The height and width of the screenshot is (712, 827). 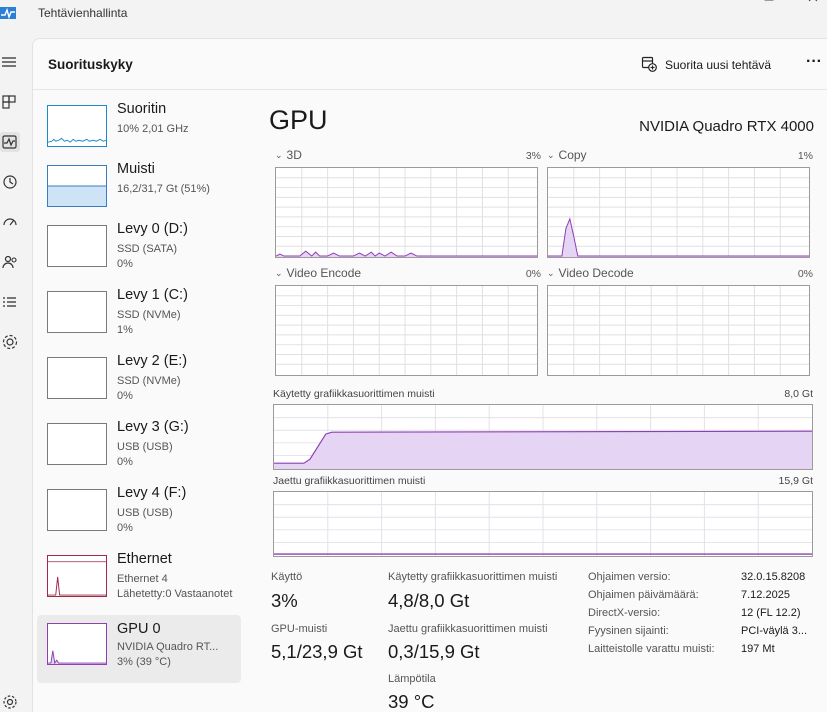 What do you see at coordinates (147, 249) in the screenshot?
I see `device-detail: SSD (SATA)` at bounding box center [147, 249].